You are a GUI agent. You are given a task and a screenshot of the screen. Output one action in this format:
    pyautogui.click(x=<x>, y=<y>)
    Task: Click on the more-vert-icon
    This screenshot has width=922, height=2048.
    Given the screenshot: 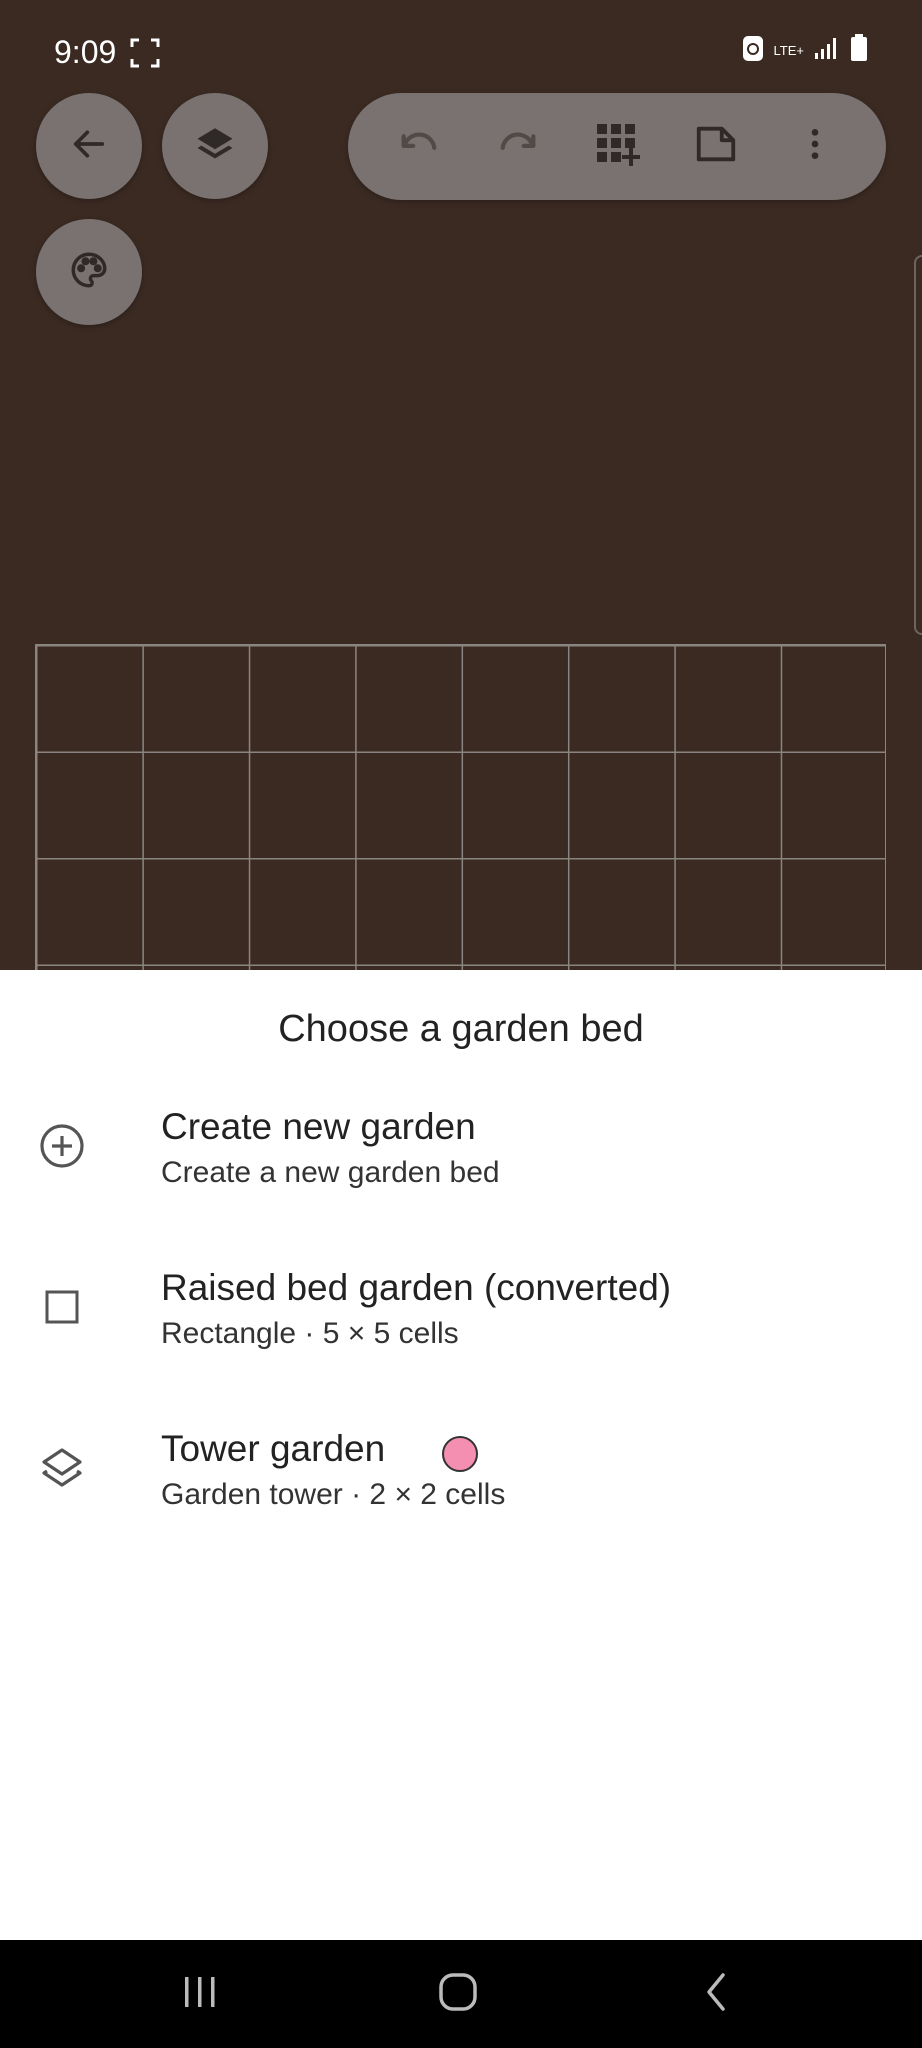 What is the action you would take?
    pyautogui.click(x=815, y=146)
    